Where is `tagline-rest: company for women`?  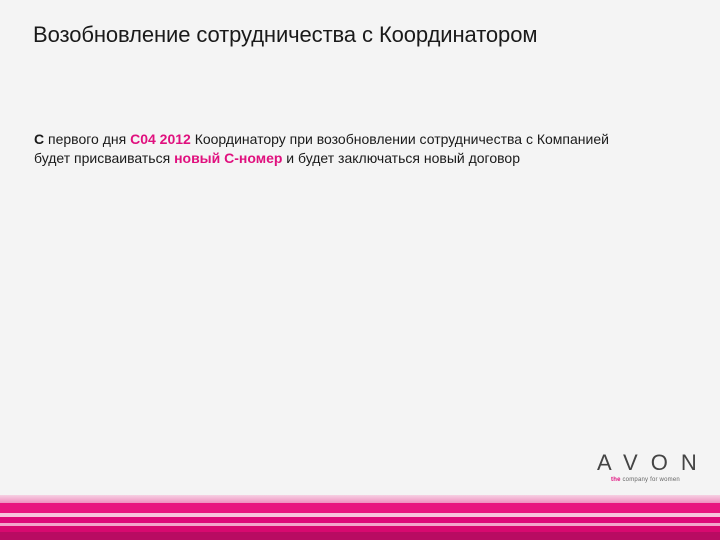
tagline-rest: company for women is located at coordinates (650, 480).